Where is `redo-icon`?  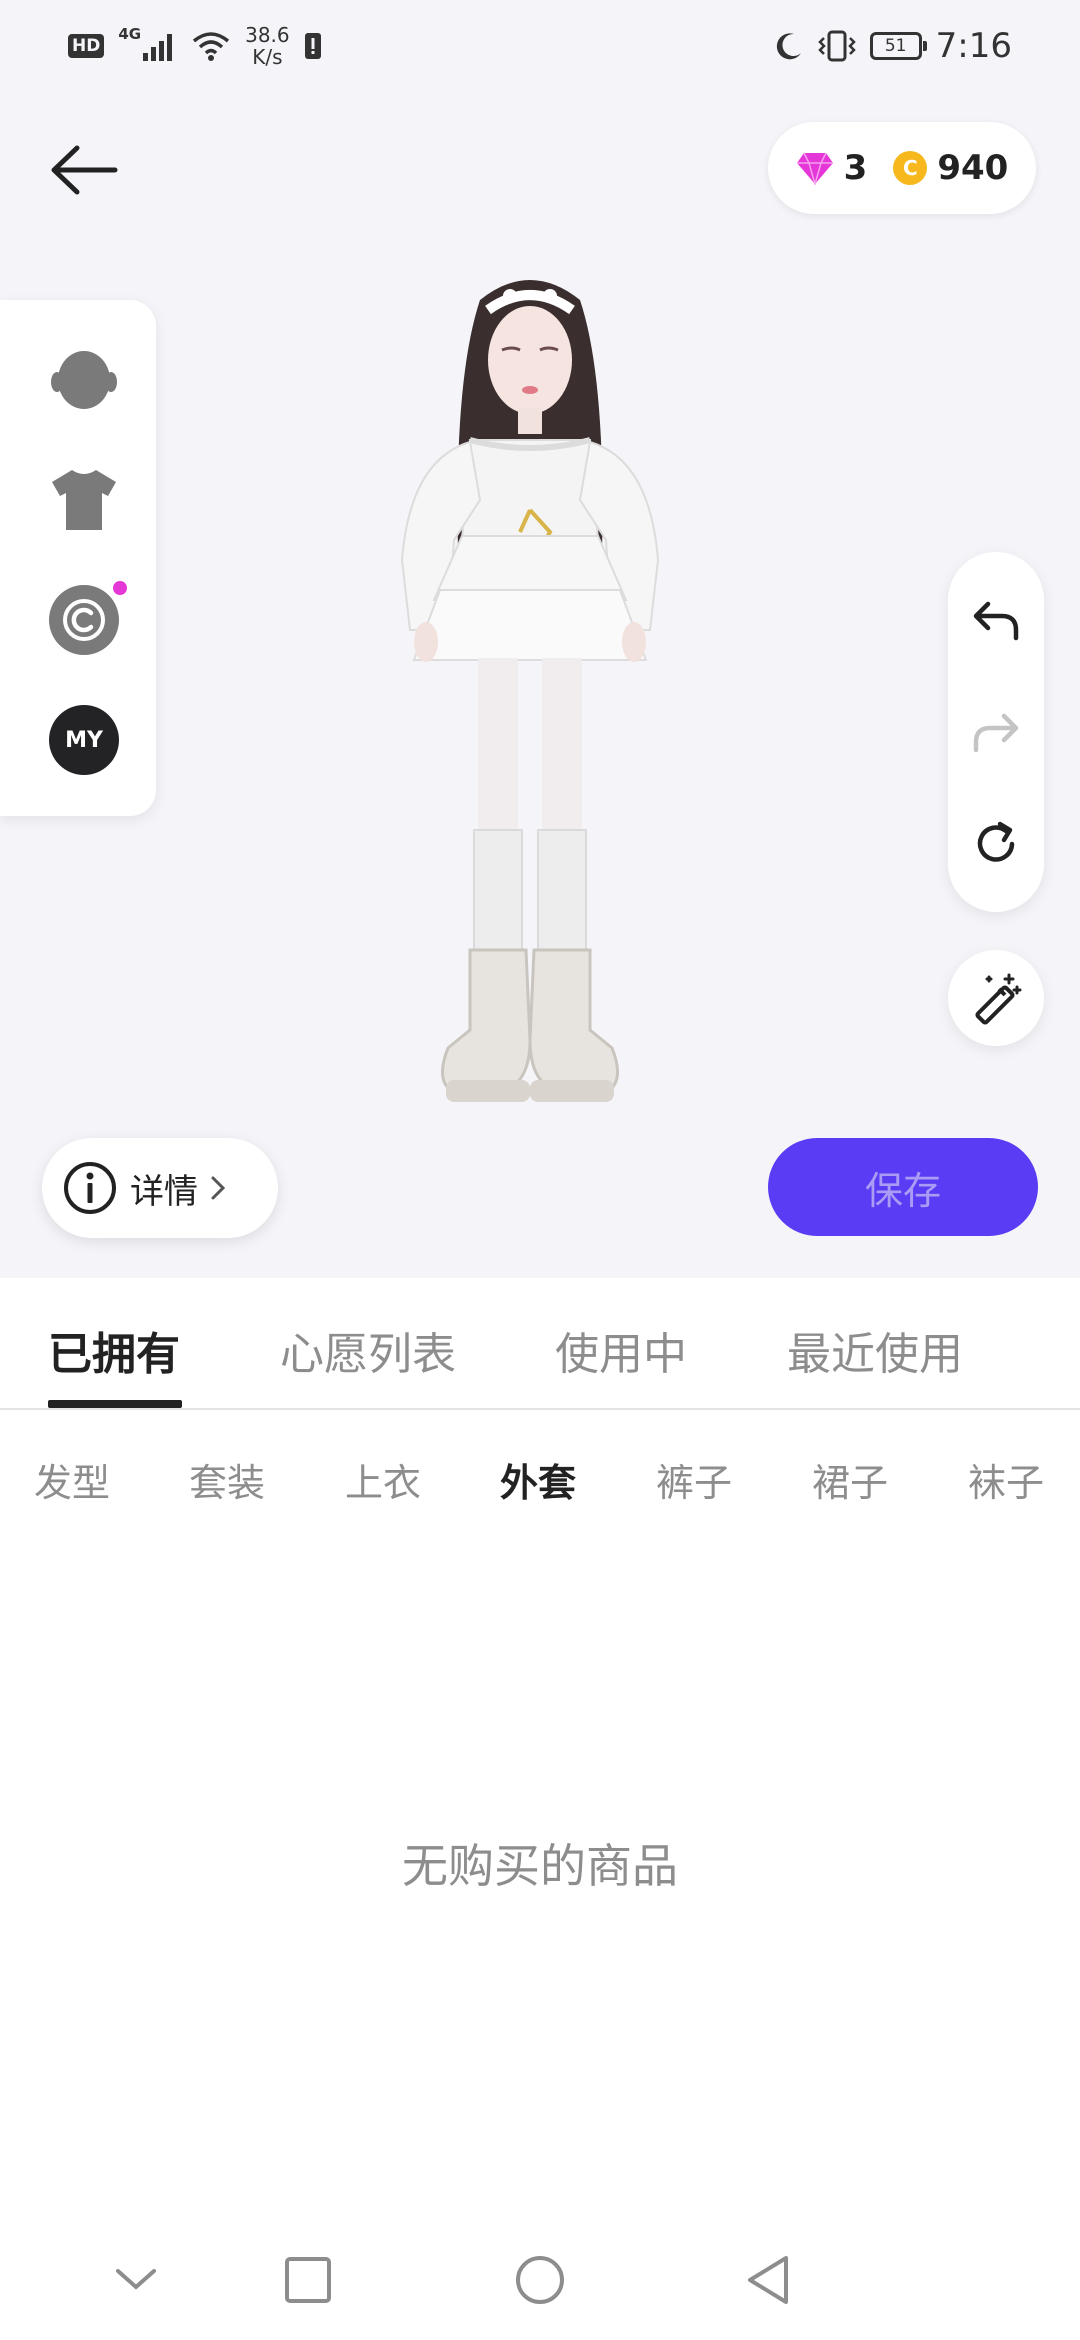 redo-icon is located at coordinates (996, 733).